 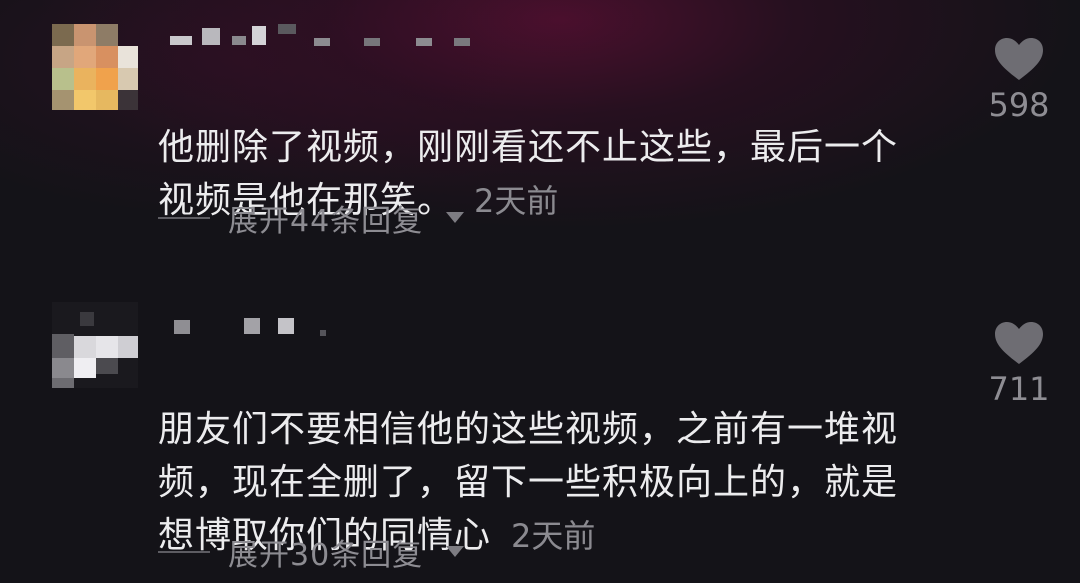 I want to click on expand-replies-button: 展开30条回复, so click(x=311, y=552).